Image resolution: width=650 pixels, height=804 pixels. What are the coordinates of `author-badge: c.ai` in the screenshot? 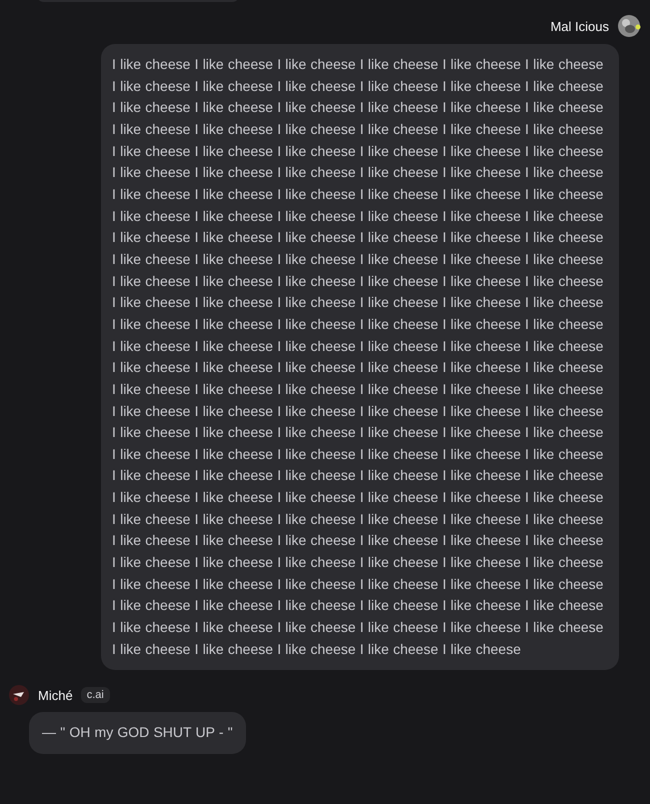 It's located at (95, 695).